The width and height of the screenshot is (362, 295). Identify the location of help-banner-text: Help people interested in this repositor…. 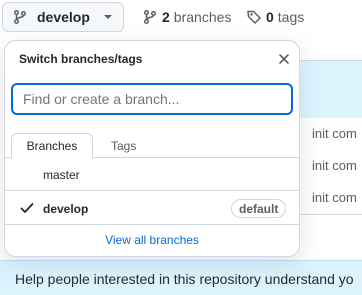
(184, 279).